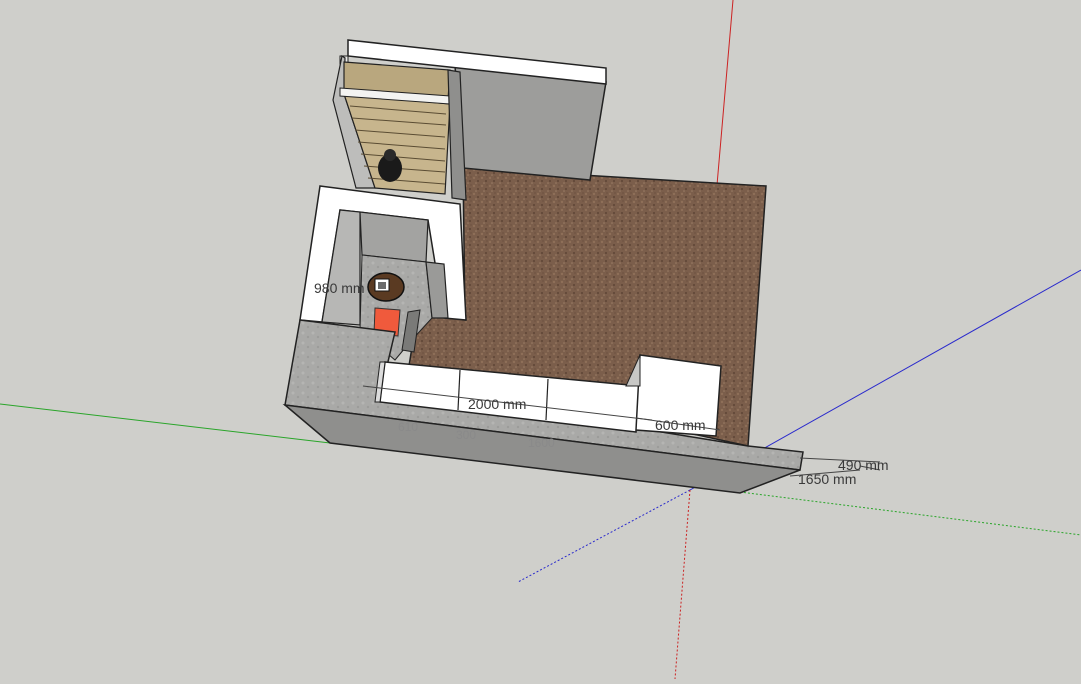 This screenshot has height=684, width=1081. Describe the element at coordinates (604, 536) in the screenshot. I see `blue-axis-dotted` at that location.